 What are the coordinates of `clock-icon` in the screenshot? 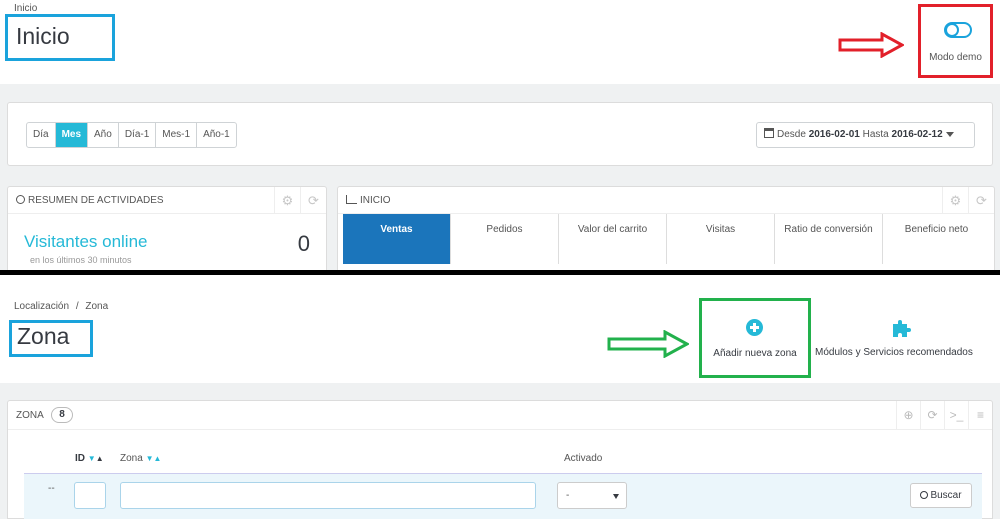 It's located at (20, 199).